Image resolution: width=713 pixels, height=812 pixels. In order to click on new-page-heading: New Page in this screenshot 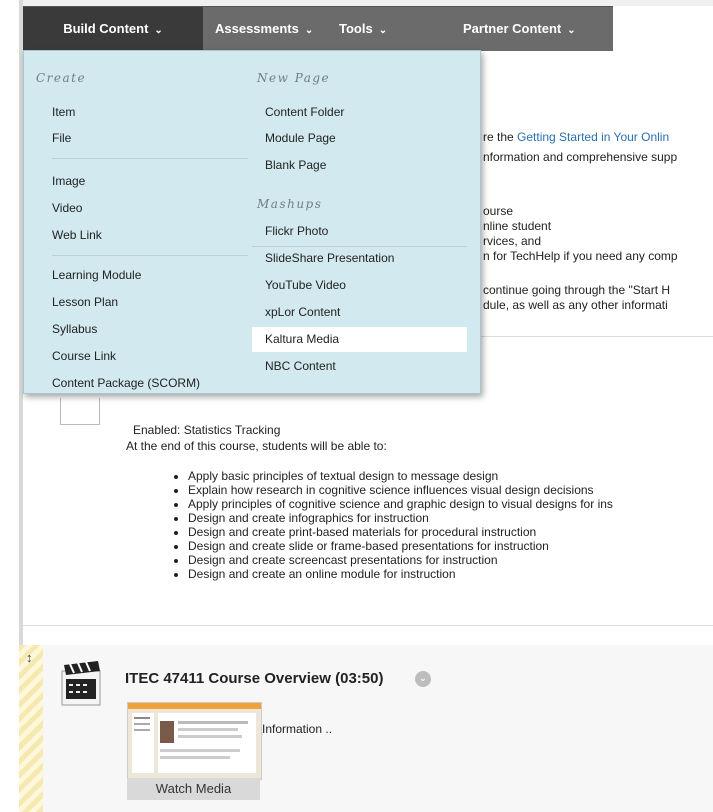, I will do `click(294, 78)`.